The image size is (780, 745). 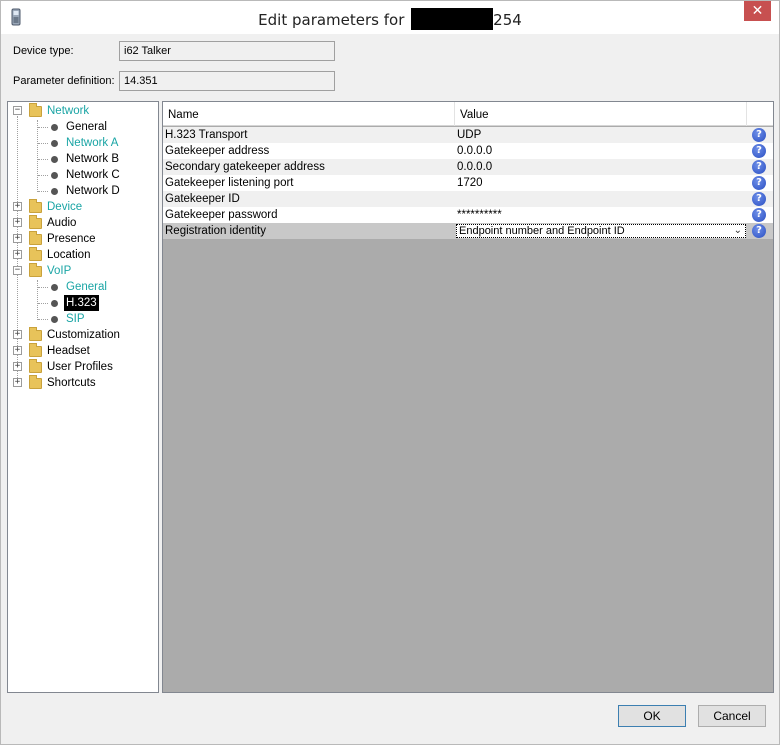 What do you see at coordinates (601, 135) in the screenshot?
I see `param-value: UDP` at bounding box center [601, 135].